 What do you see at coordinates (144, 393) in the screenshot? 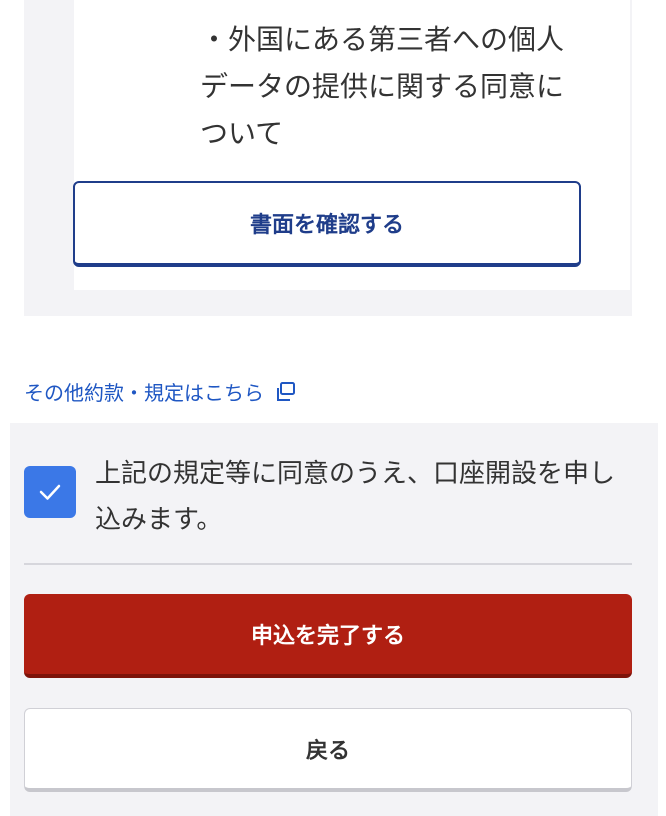
I see `other-terms-link-label: その他約款・規定はこちら` at bounding box center [144, 393].